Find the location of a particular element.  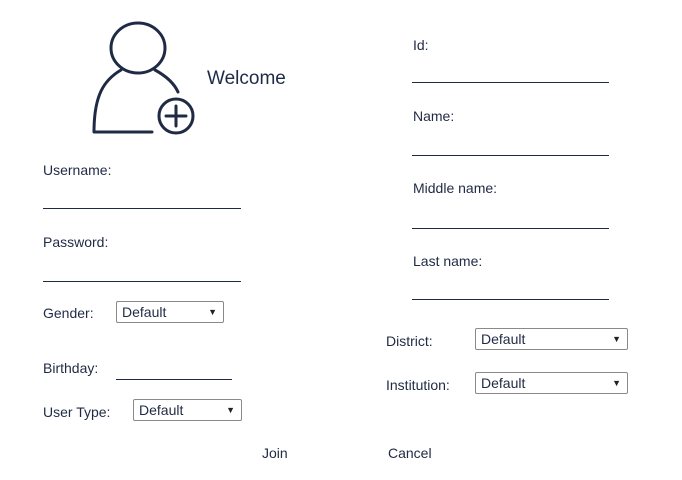

username-input is located at coordinates (142, 199).